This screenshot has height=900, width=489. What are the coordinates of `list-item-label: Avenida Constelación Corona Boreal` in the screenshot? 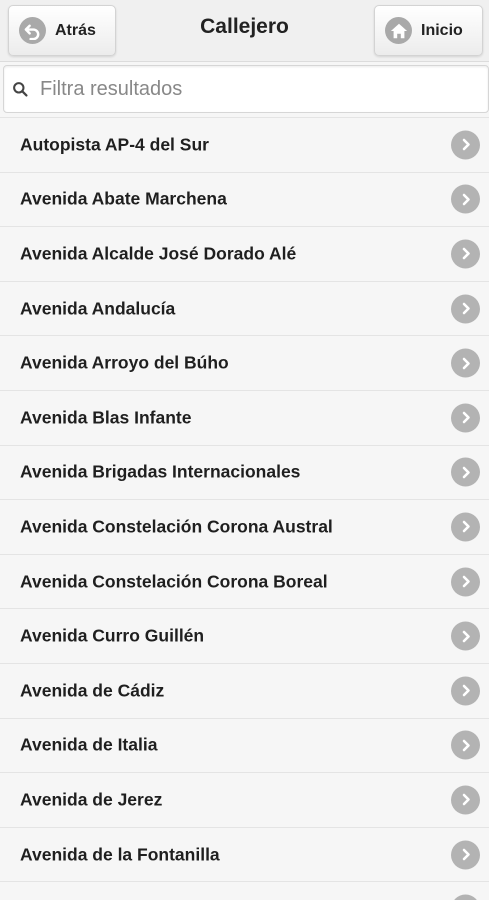 It's located at (174, 581).